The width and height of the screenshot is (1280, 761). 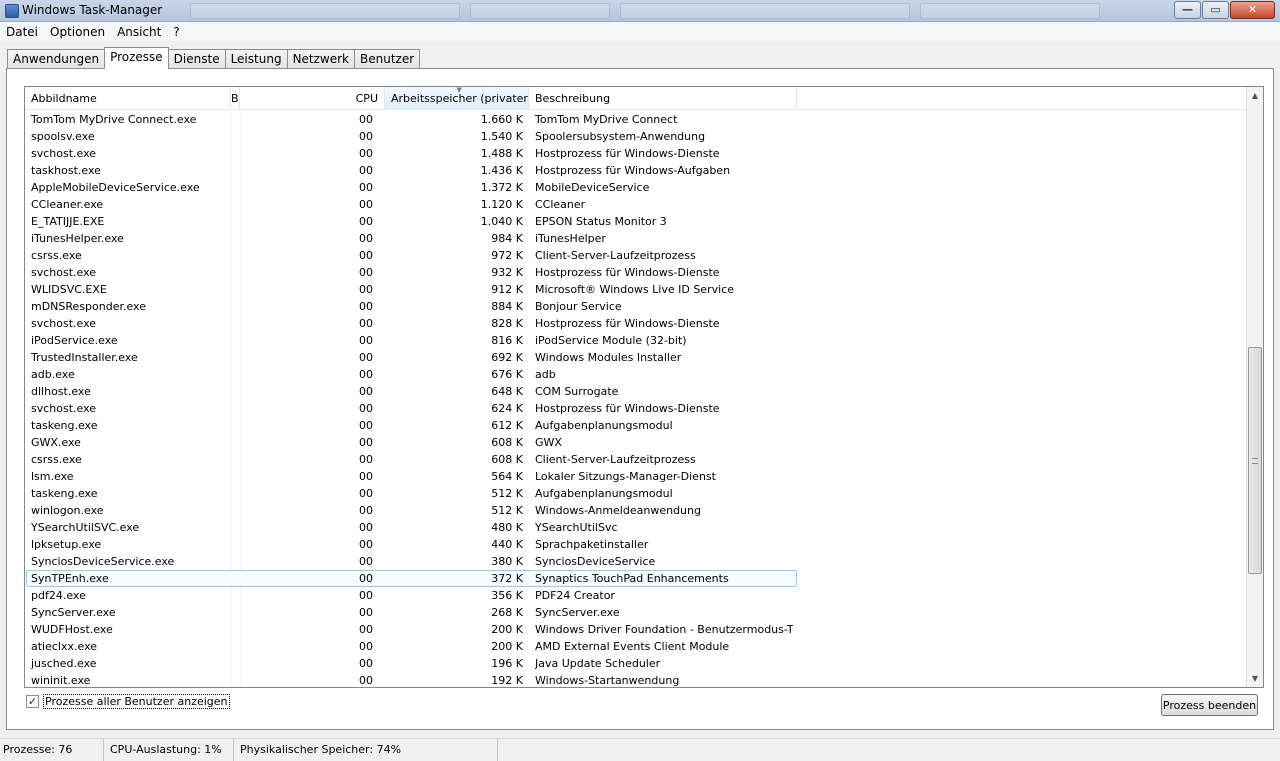 I want to click on show-all-users-checkbox: ✓, so click(x=32, y=701).